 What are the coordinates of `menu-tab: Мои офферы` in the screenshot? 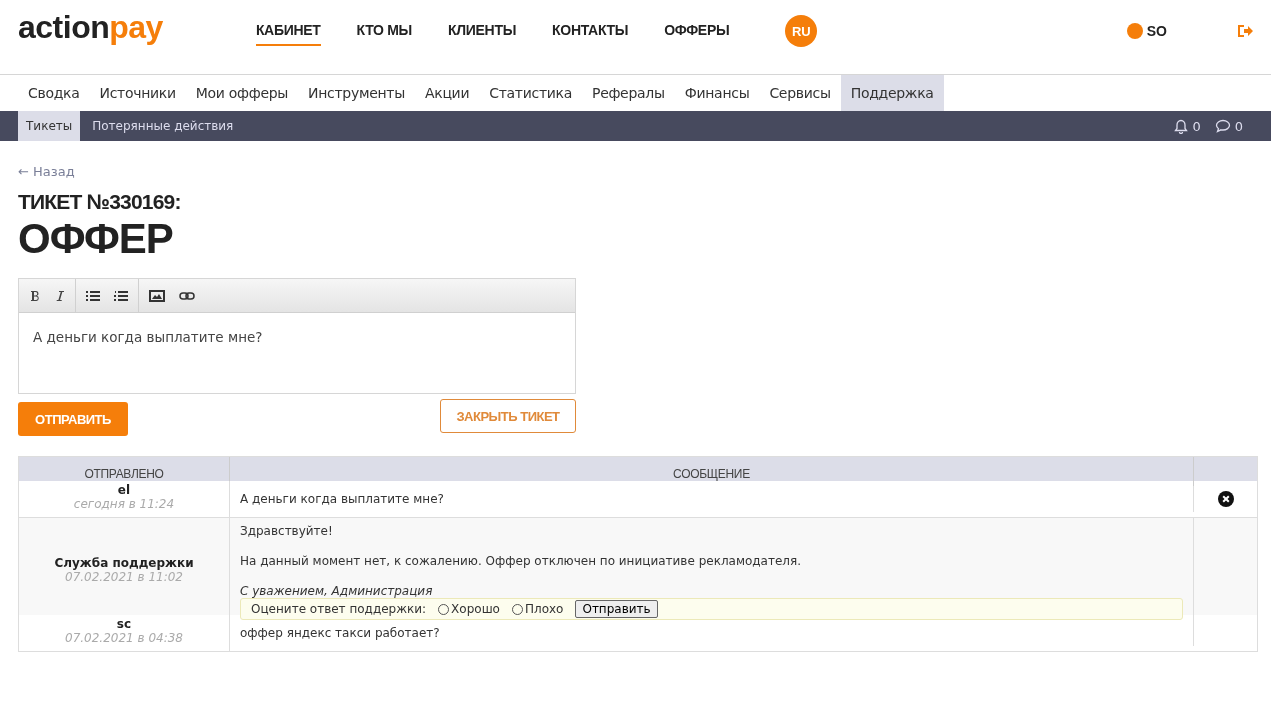 It's located at (242, 93).